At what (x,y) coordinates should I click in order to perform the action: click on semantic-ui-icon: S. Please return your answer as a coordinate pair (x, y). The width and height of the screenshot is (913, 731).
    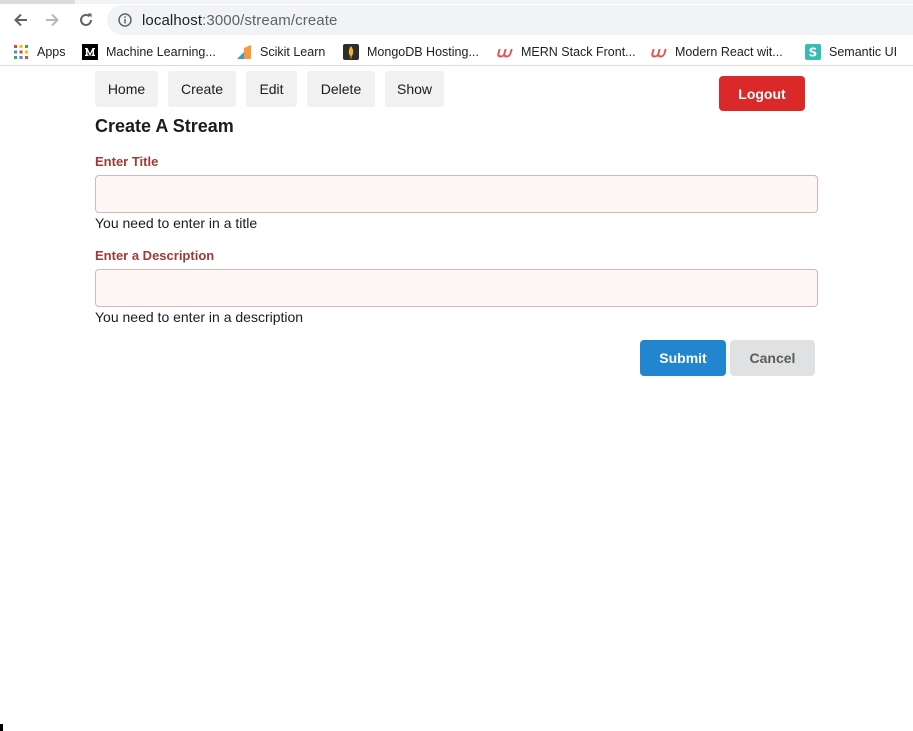
    Looking at the image, I should click on (813, 52).